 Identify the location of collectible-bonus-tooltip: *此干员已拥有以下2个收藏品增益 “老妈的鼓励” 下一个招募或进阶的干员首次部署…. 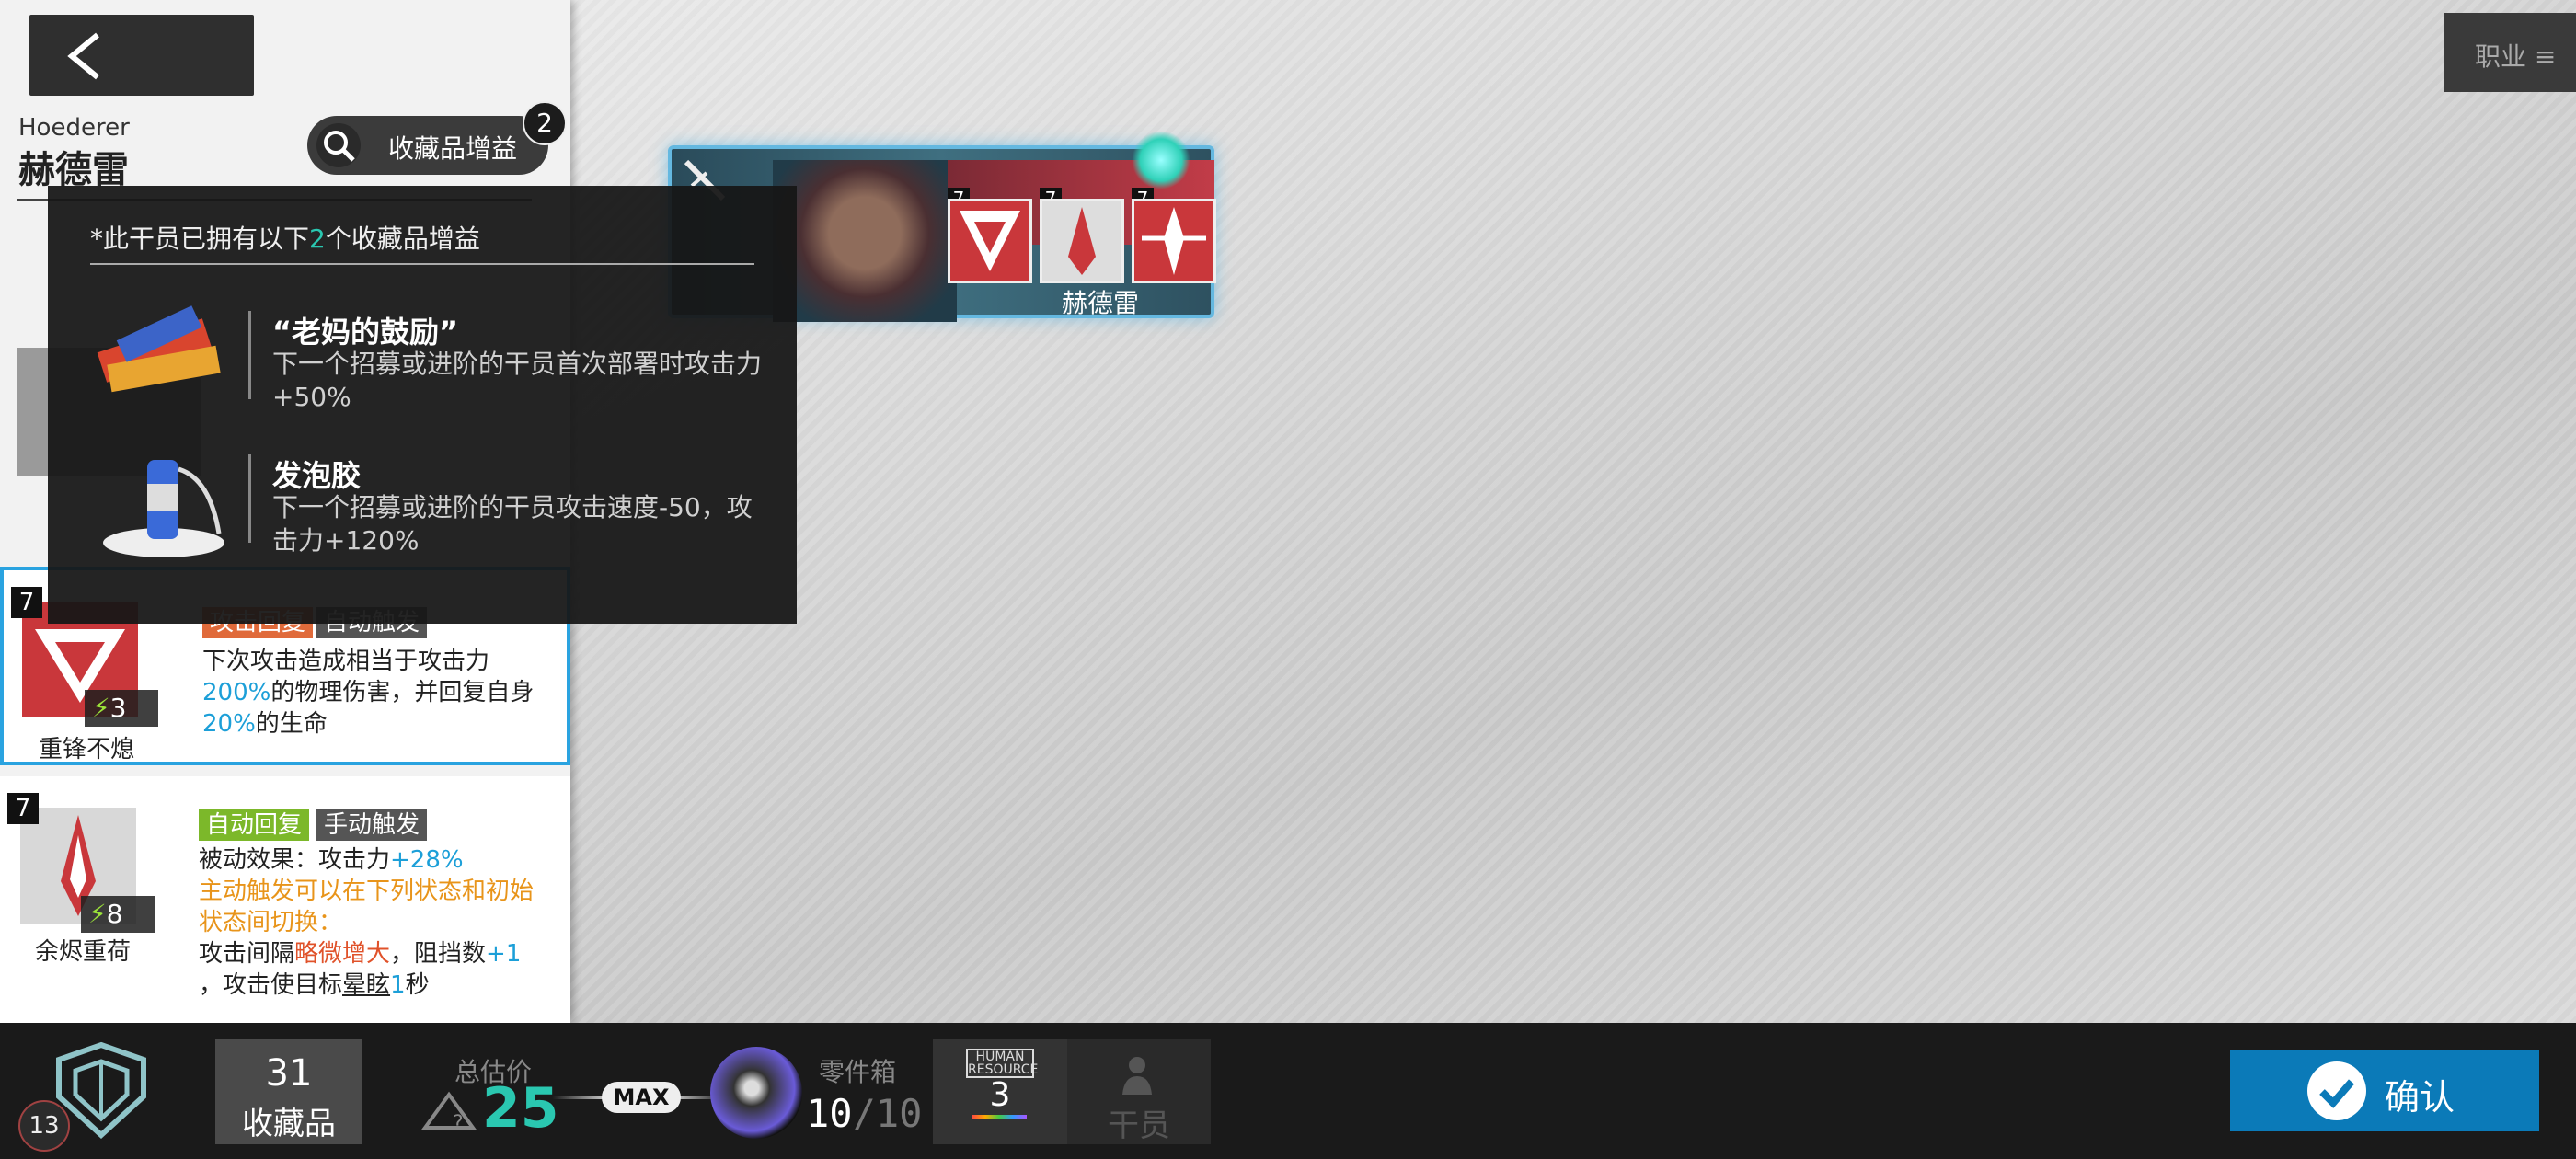
(422, 405).